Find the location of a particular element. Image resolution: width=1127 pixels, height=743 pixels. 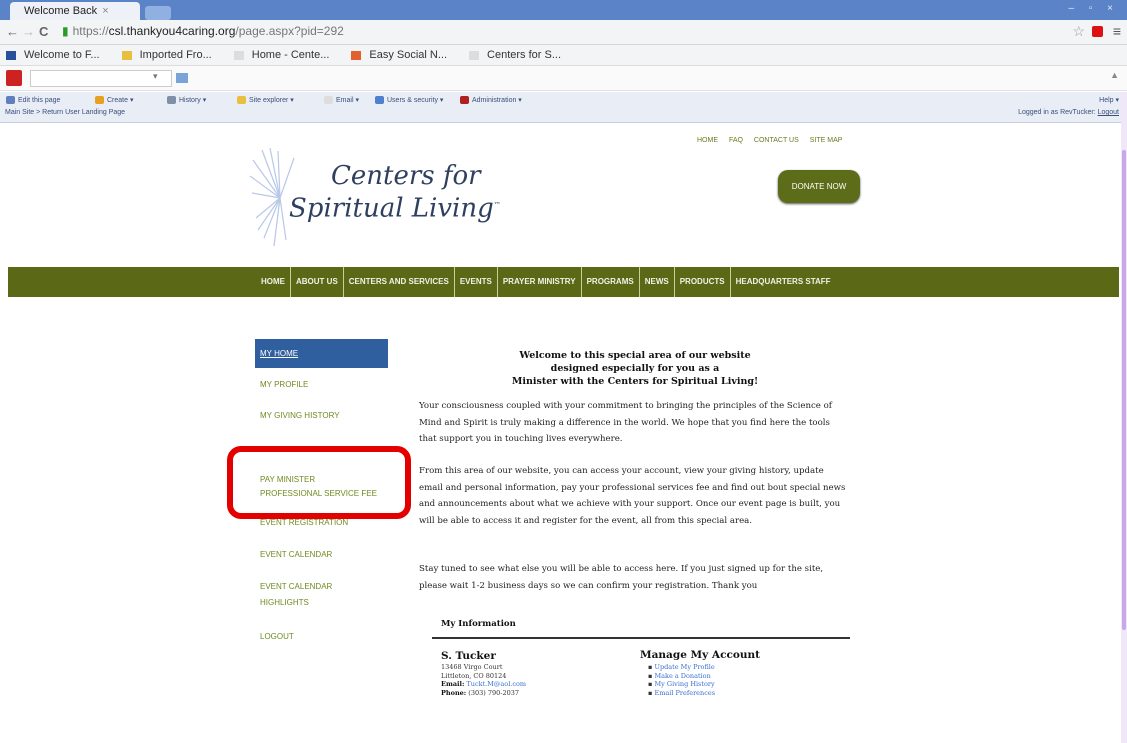

email-link: Tuckt.M@aol.com is located at coordinates (496, 684).